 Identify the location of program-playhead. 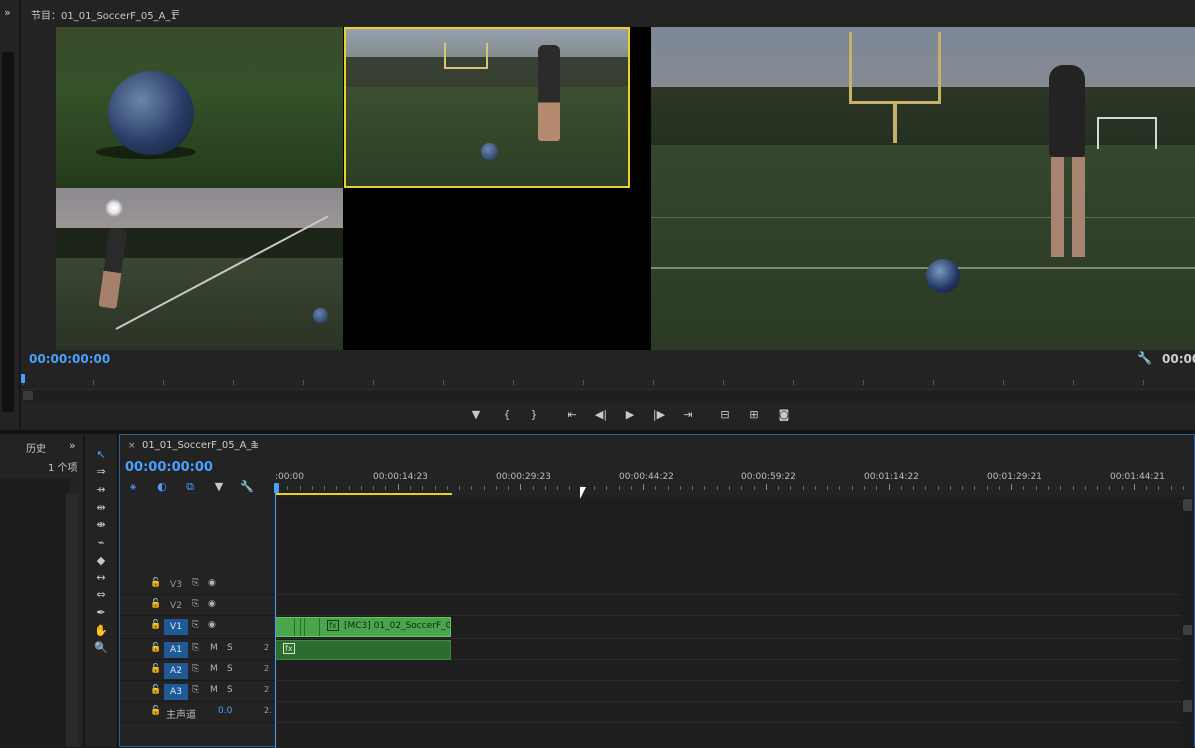
(23, 378).